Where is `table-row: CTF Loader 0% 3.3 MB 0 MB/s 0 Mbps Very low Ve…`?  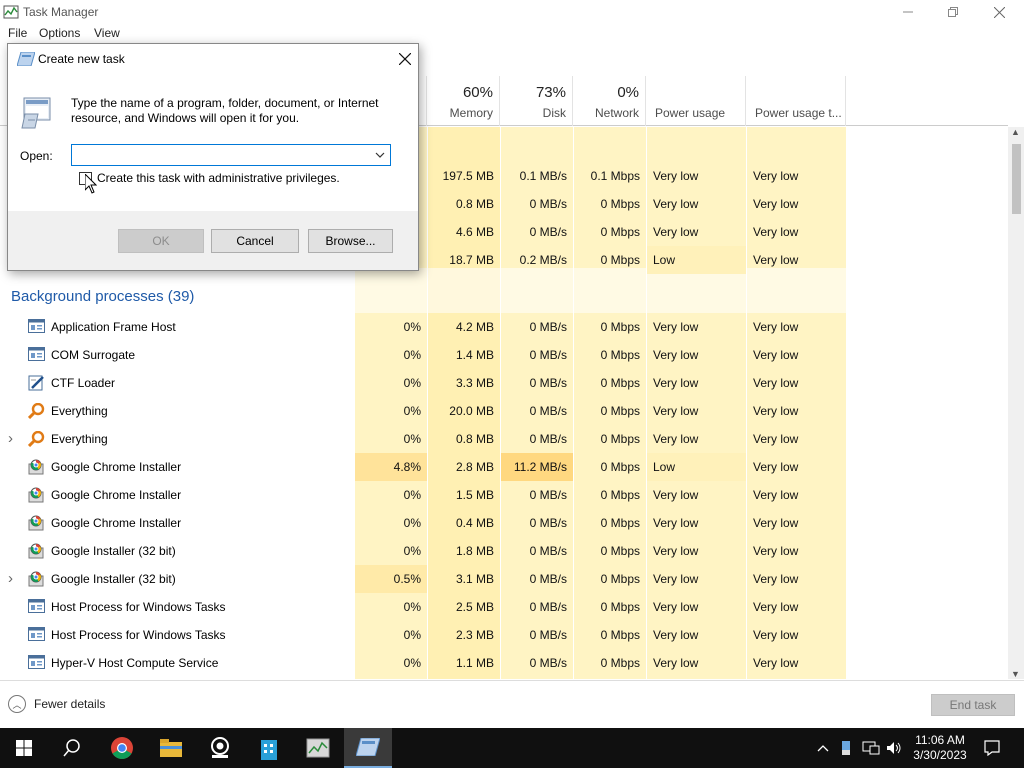 table-row: CTF Loader 0% 3.3 MB 0 MB/s 0 Mbps Very low Ve… is located at coordinates (504, 383).